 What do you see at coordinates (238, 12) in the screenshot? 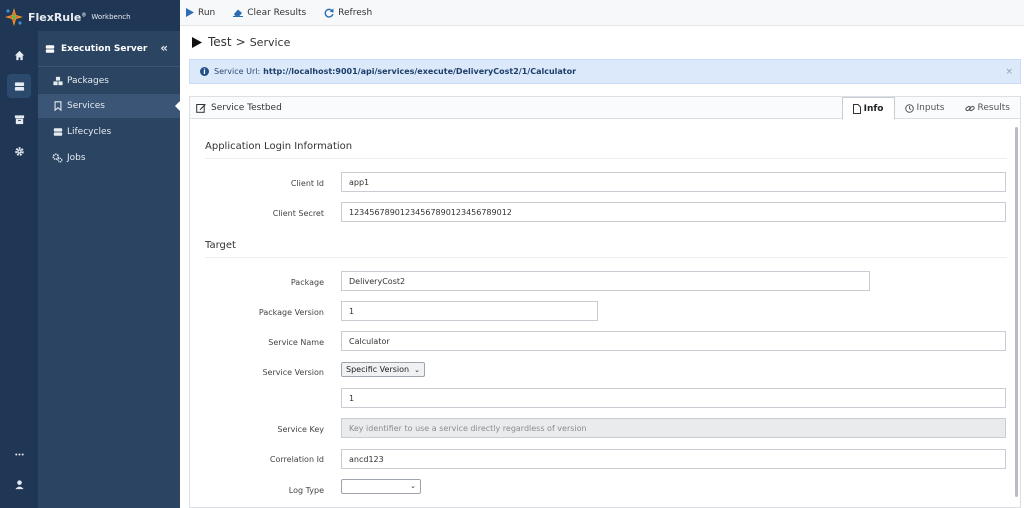
I see `eraser-icon` at bounding box center [238, 12].